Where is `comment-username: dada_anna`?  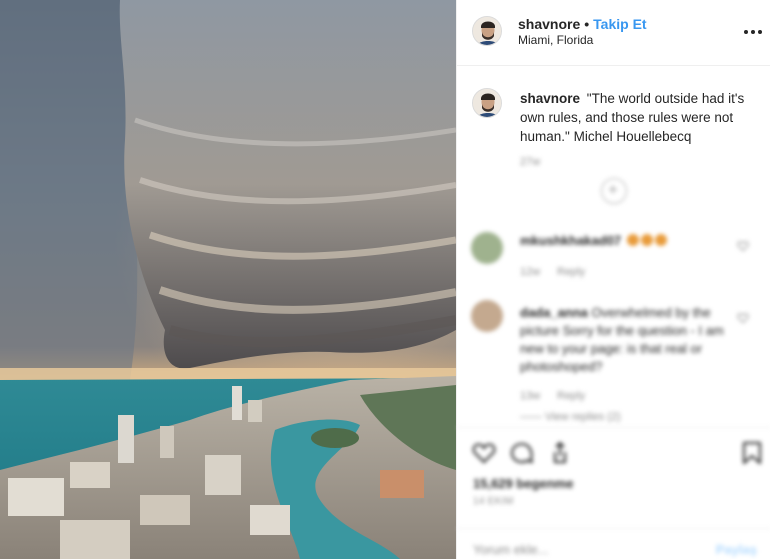 comment-username: dada_anna is located at coordinates (554, 312).